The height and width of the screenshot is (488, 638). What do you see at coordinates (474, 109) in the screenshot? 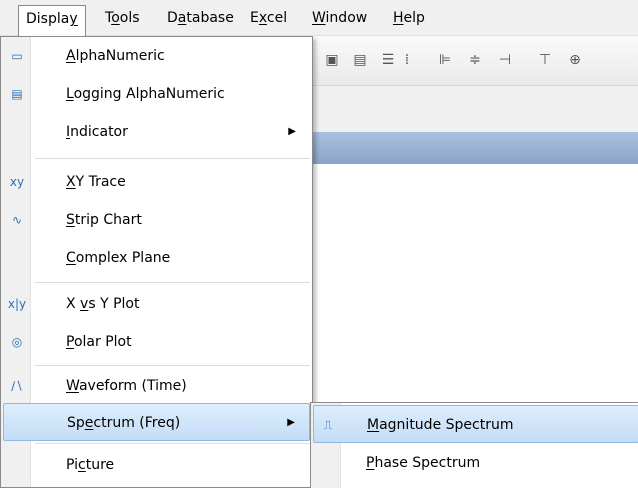
I see `workspace-band` at bounding box center [474, 109].